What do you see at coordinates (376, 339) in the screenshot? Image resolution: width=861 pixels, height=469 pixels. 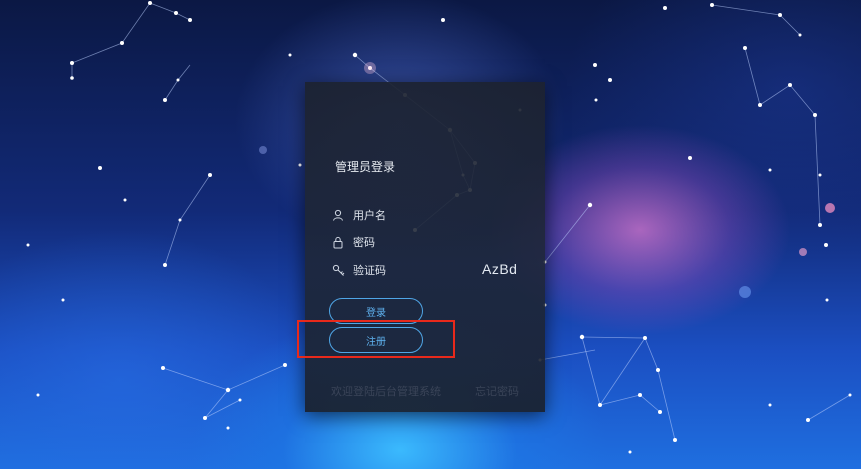 I see `register-highlight-box` at bounding box center [376, 339].